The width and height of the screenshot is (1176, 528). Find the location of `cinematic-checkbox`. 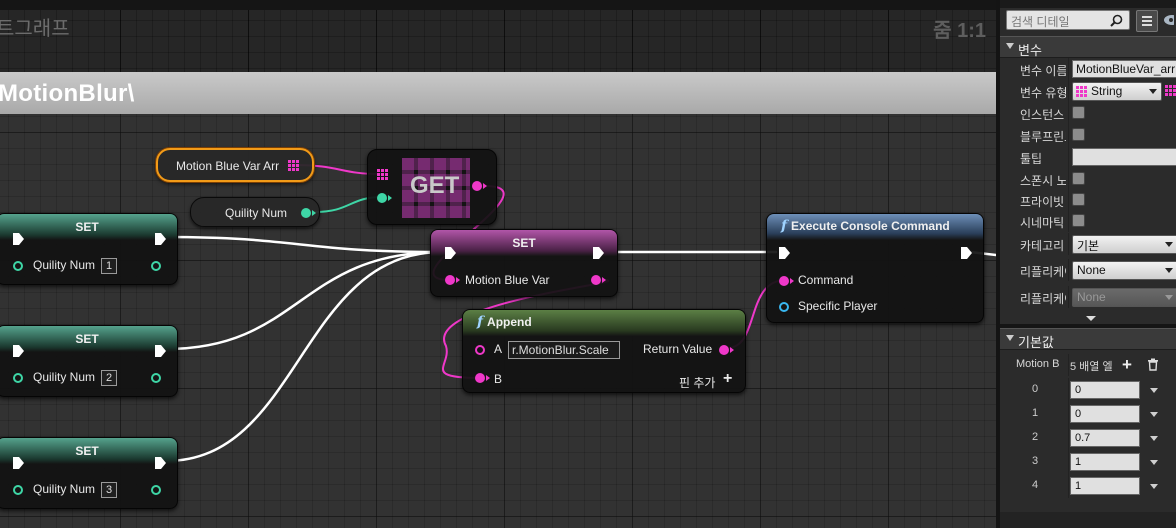

cinematic-checkbox is located at coordinates (1078, 220).